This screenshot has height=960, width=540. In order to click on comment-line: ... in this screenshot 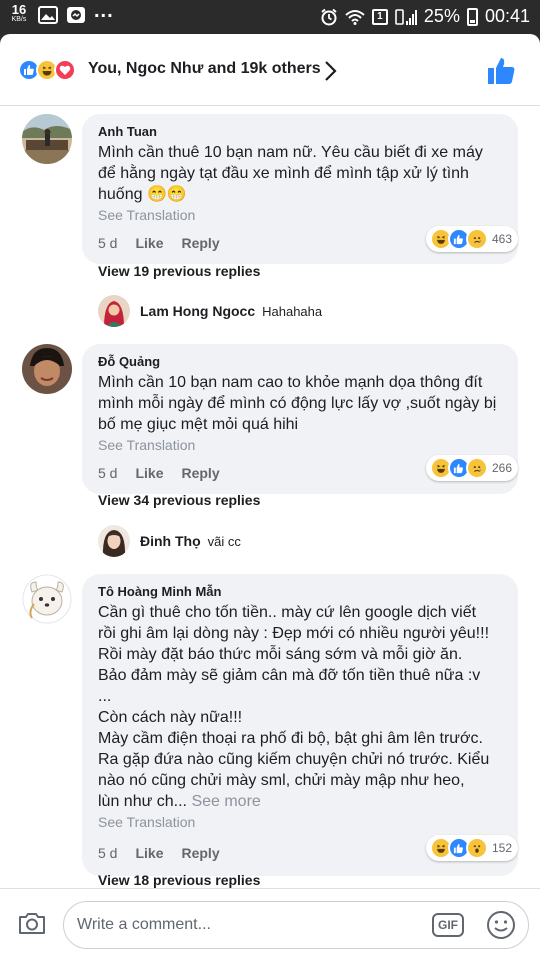, I will do `click(105, 696)`.